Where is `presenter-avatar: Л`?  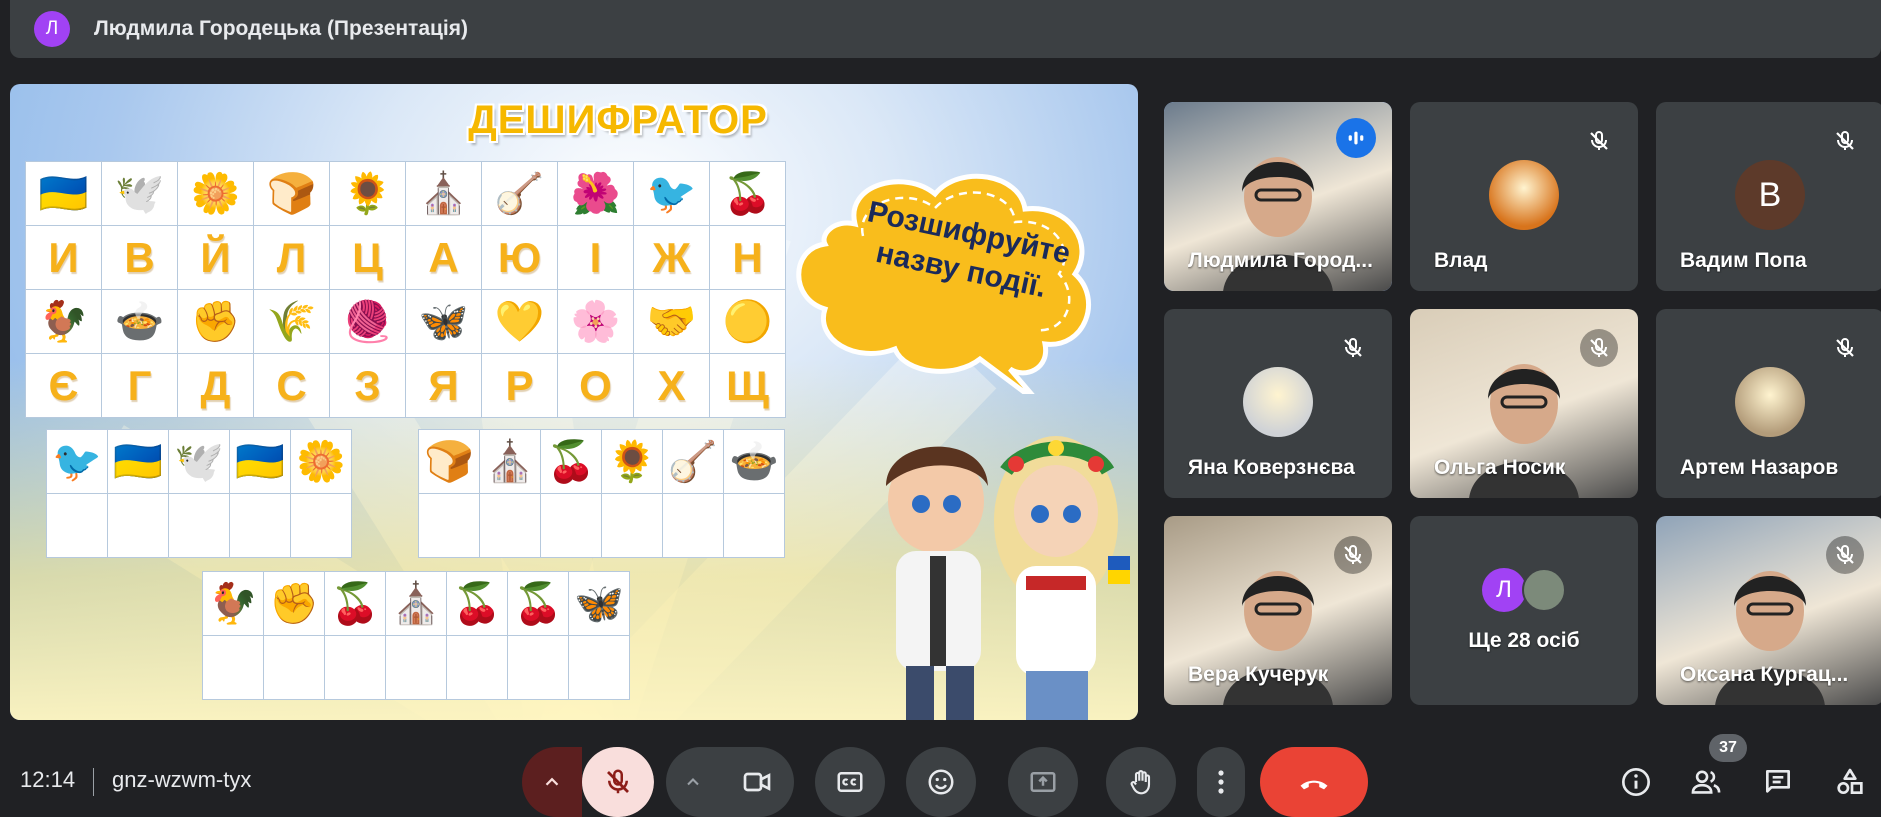
presenter-avatar: Л is located at coordinates (52, 29).